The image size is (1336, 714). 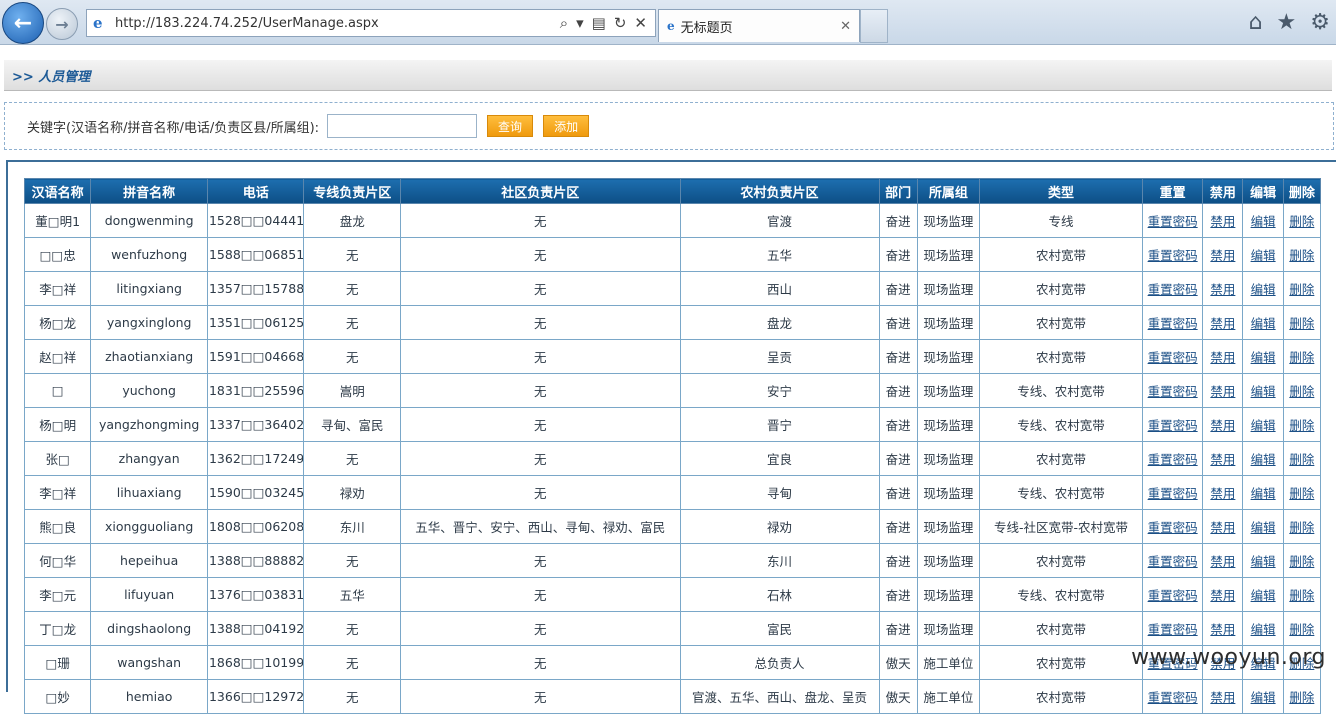 What do you see at coordinates (255, 356) in the screenshot?
I see `cell-phone: 1591□□04668` at bounding box center [255, 356].